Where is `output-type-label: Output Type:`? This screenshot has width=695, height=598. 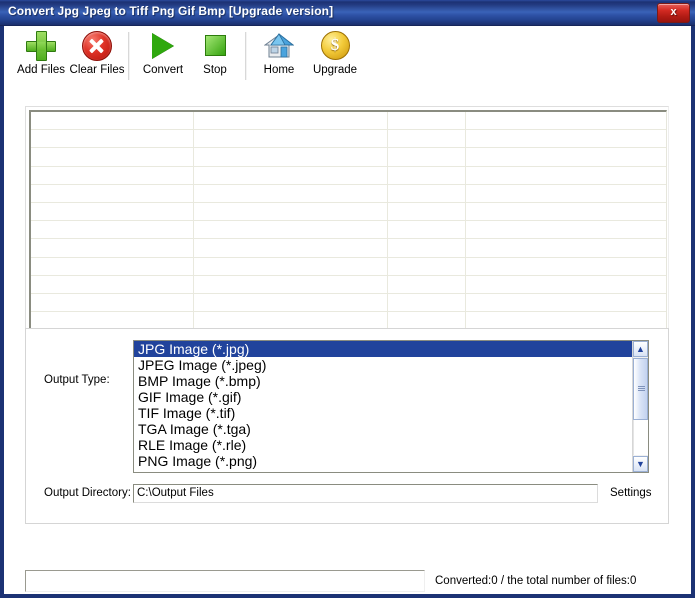
output-type-label: Output Type: is located at coordinates (77, 380).